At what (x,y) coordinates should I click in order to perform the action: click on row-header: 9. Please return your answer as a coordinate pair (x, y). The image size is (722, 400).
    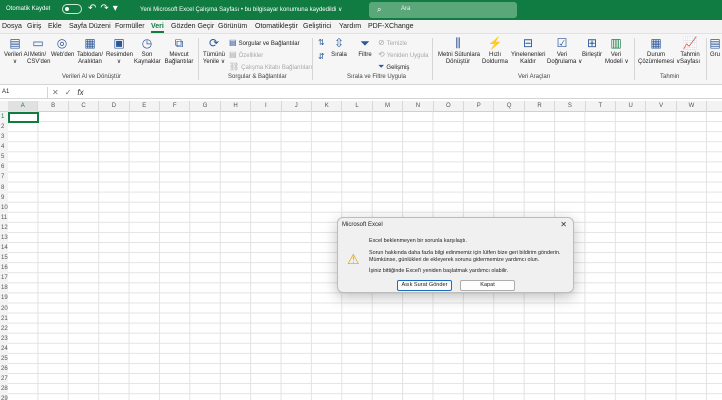
    Looking at the image, I should click on (4, 197).